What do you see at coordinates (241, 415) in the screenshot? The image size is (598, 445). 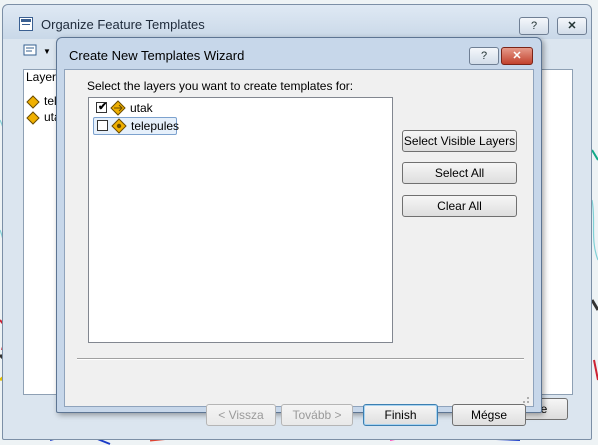 I see `back-button: < Vissza` at bounding box center [241, 415].